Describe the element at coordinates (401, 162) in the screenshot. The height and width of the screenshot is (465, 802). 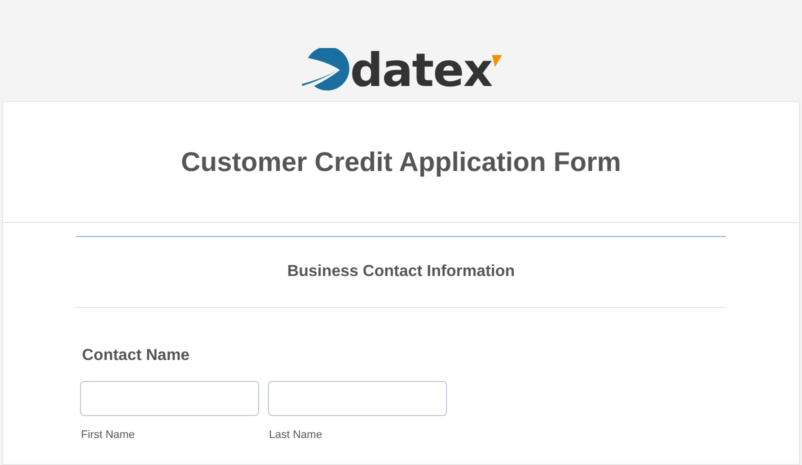
I see `form-title: Customer Credit Application Form` at that location.